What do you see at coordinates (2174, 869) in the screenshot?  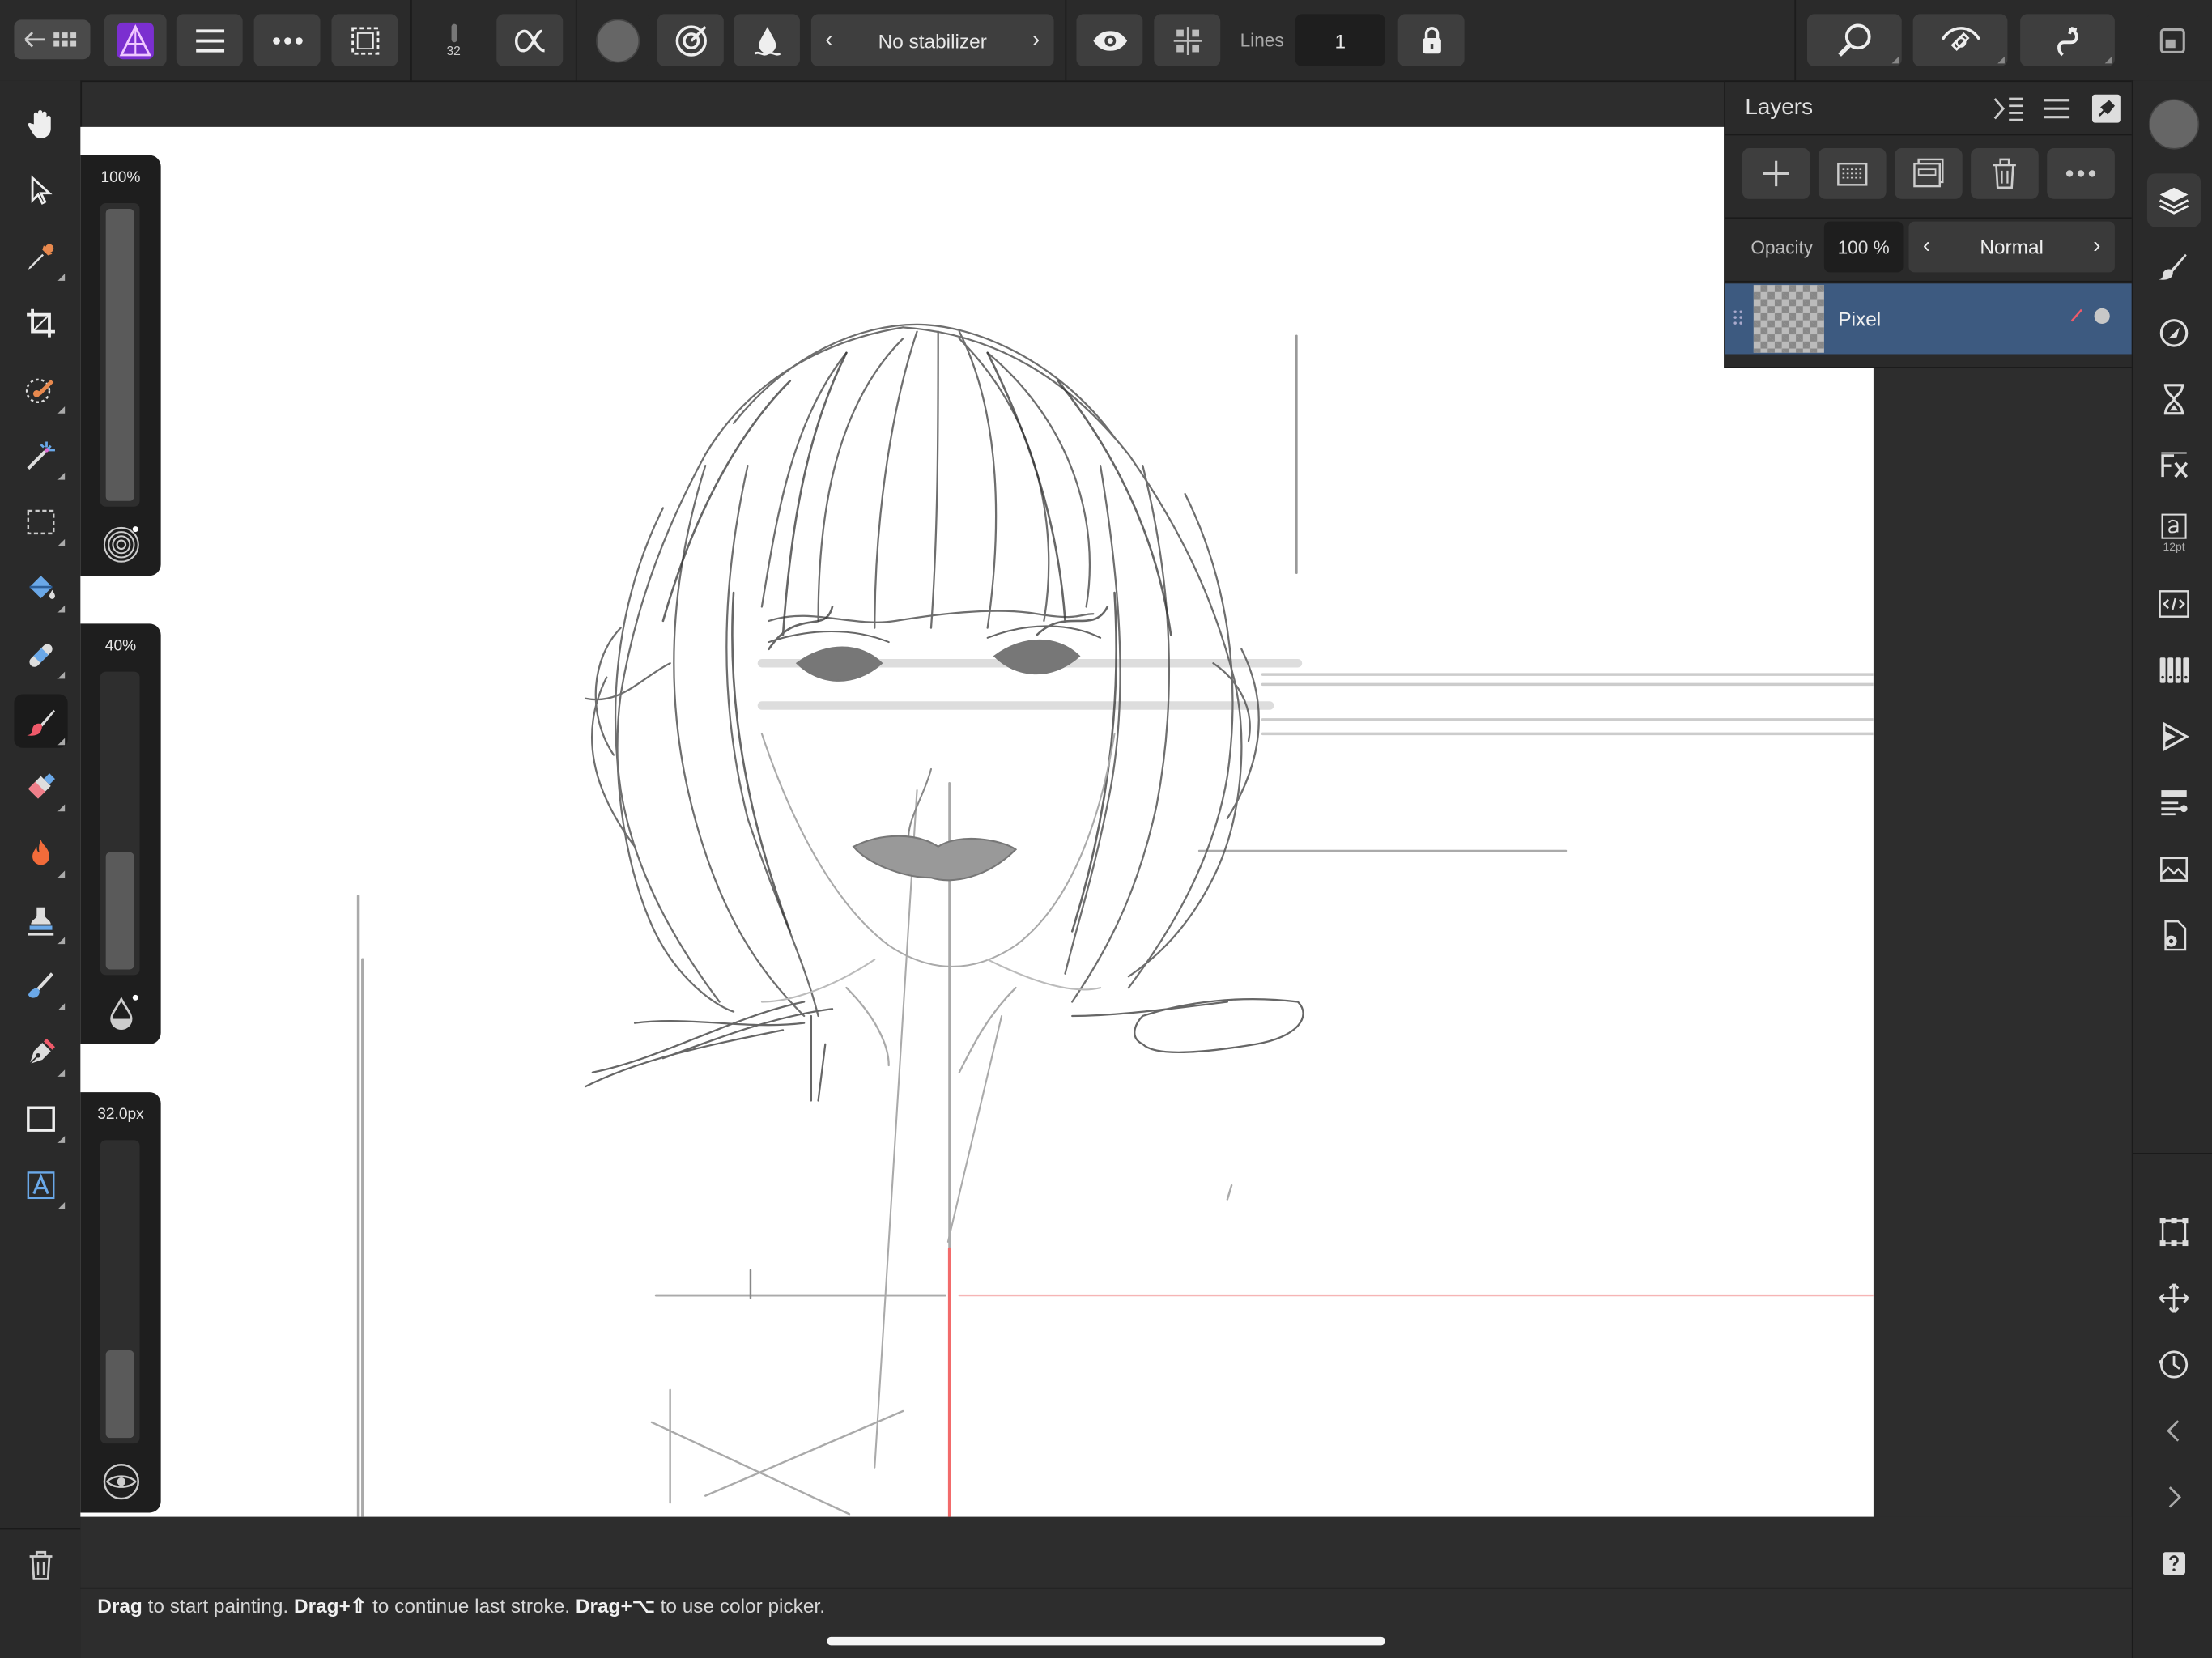 I see `stock-studio-button` at bounding box center [2174, 869].